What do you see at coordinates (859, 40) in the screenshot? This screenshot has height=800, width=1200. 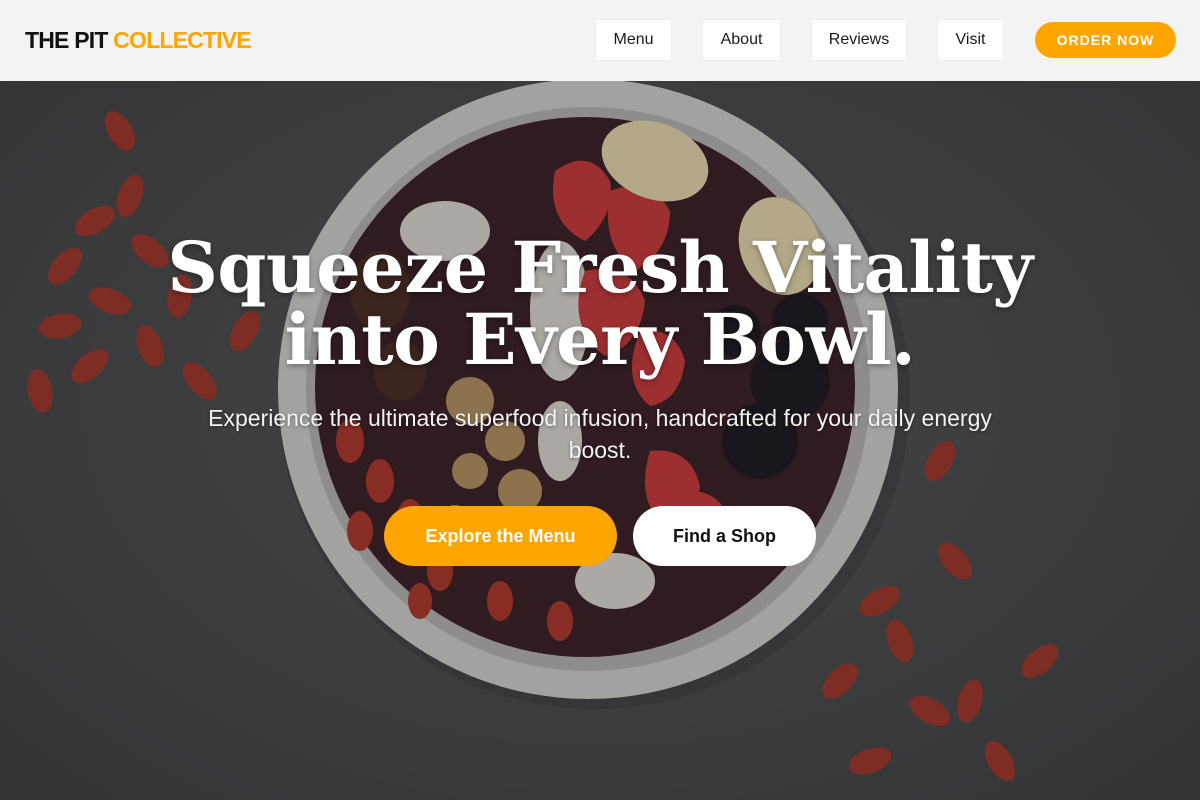 I see `nav-reviews-link: Reviews` at bounding box center [859, 40].